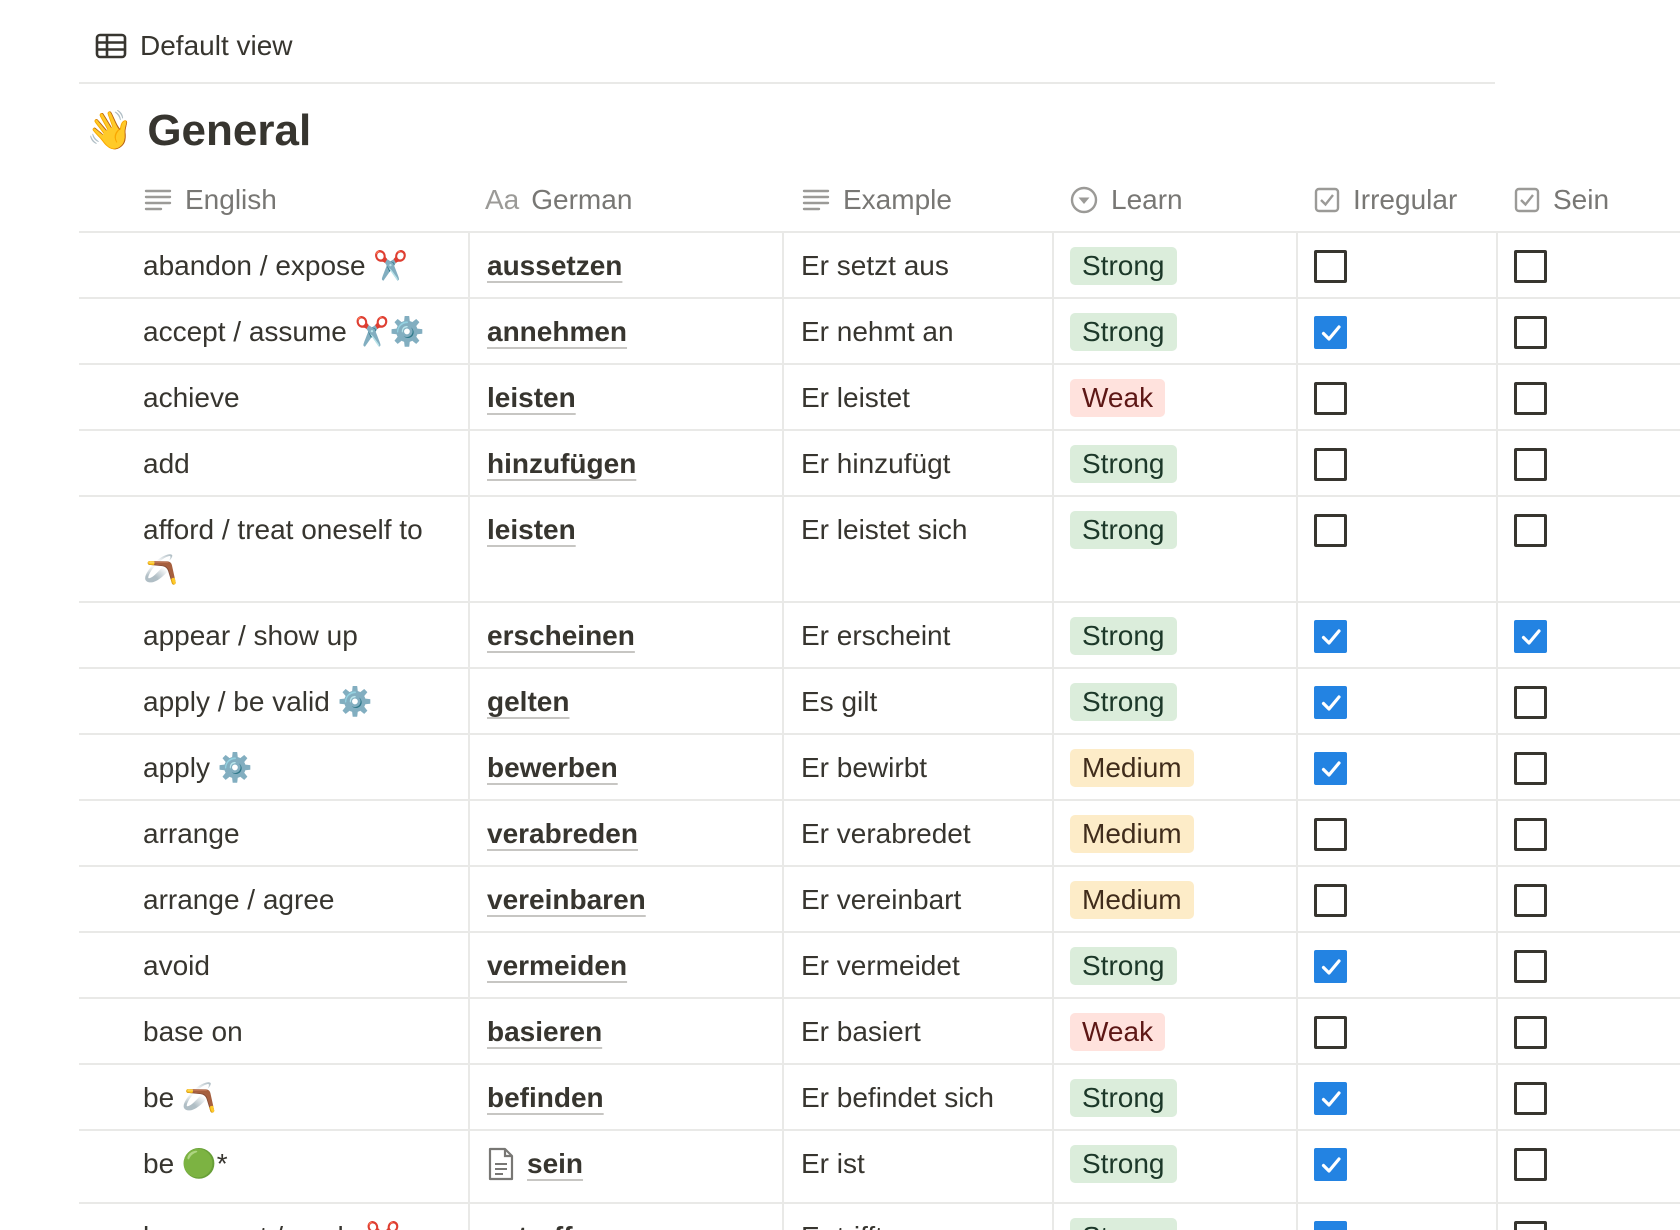  What do you see at coordinates (552, 767) in the screenshot?
I see `german-word: bewerben` at bounding box center [552, 767].